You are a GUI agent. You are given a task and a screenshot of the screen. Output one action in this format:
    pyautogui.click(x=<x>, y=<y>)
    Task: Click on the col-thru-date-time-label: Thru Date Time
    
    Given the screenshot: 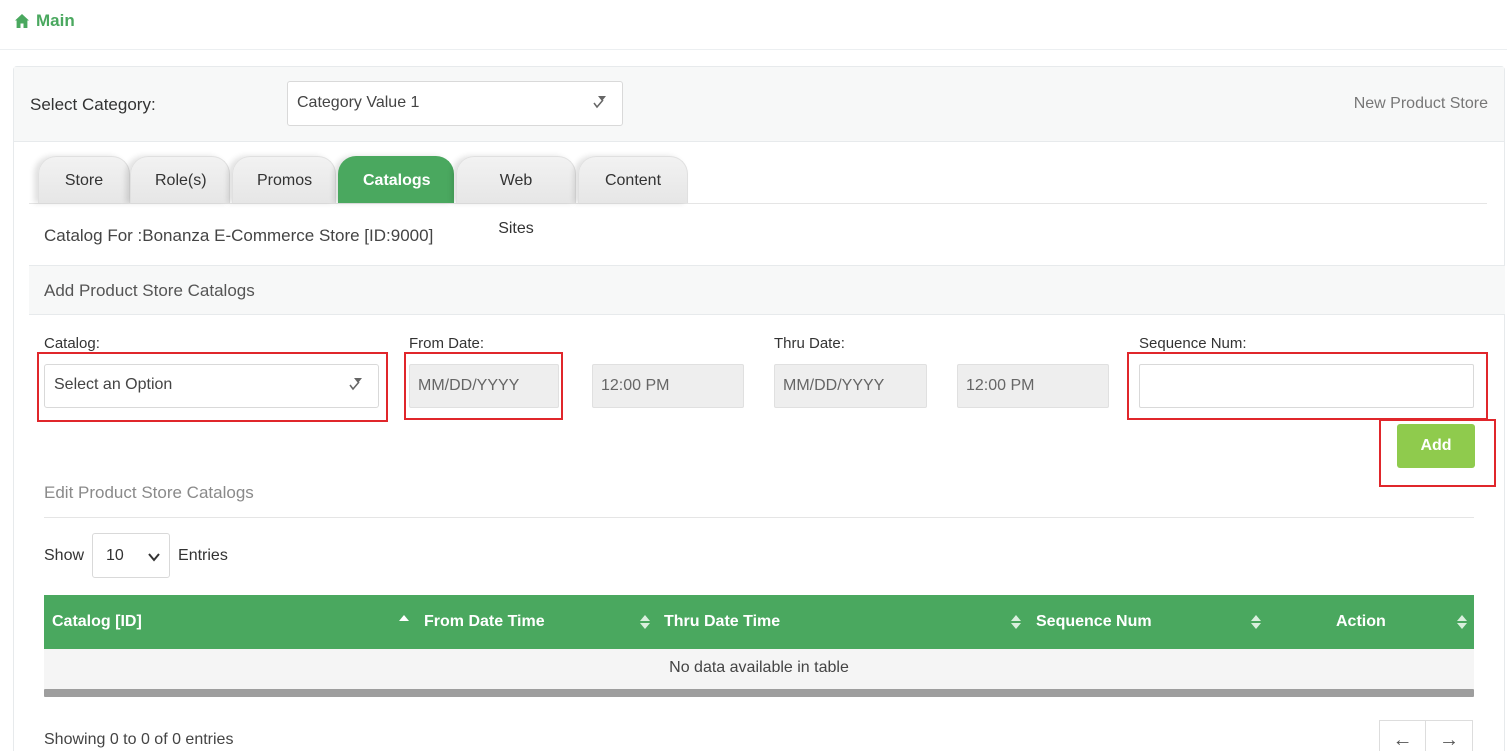 What is the action you would take?
    pyautogui.click(x=722, y=621)
    